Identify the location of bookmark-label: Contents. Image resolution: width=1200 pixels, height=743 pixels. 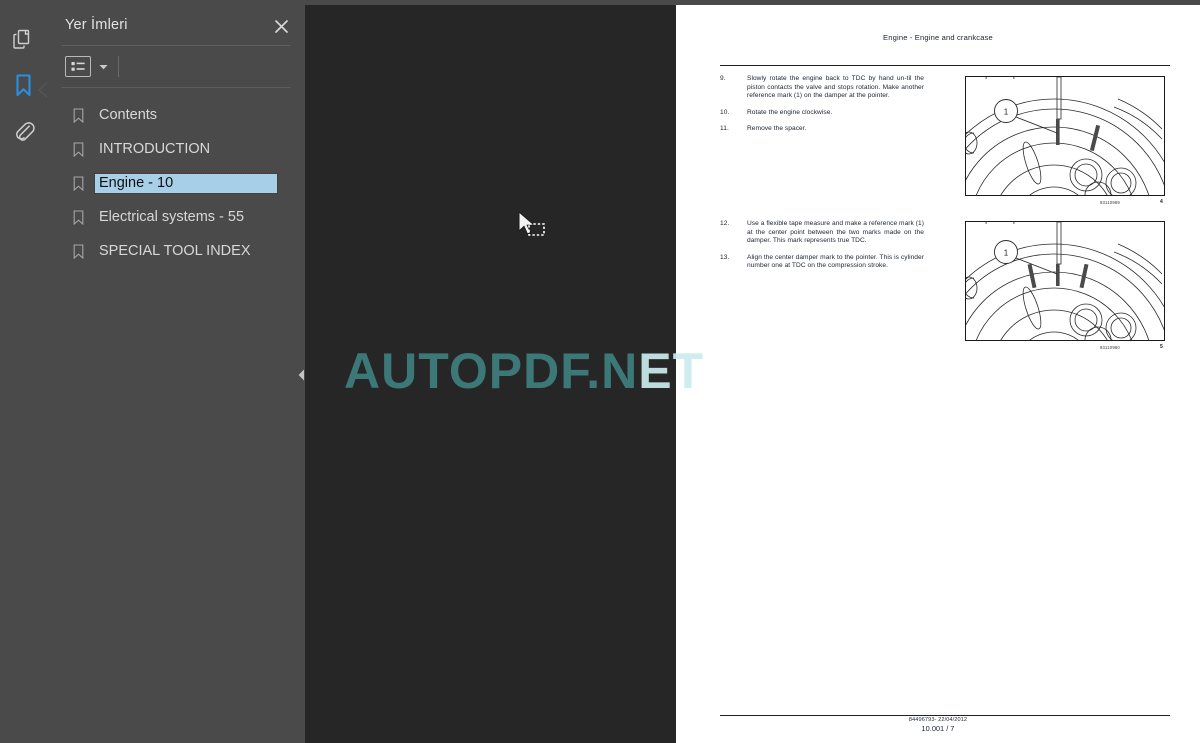
(128, 114).